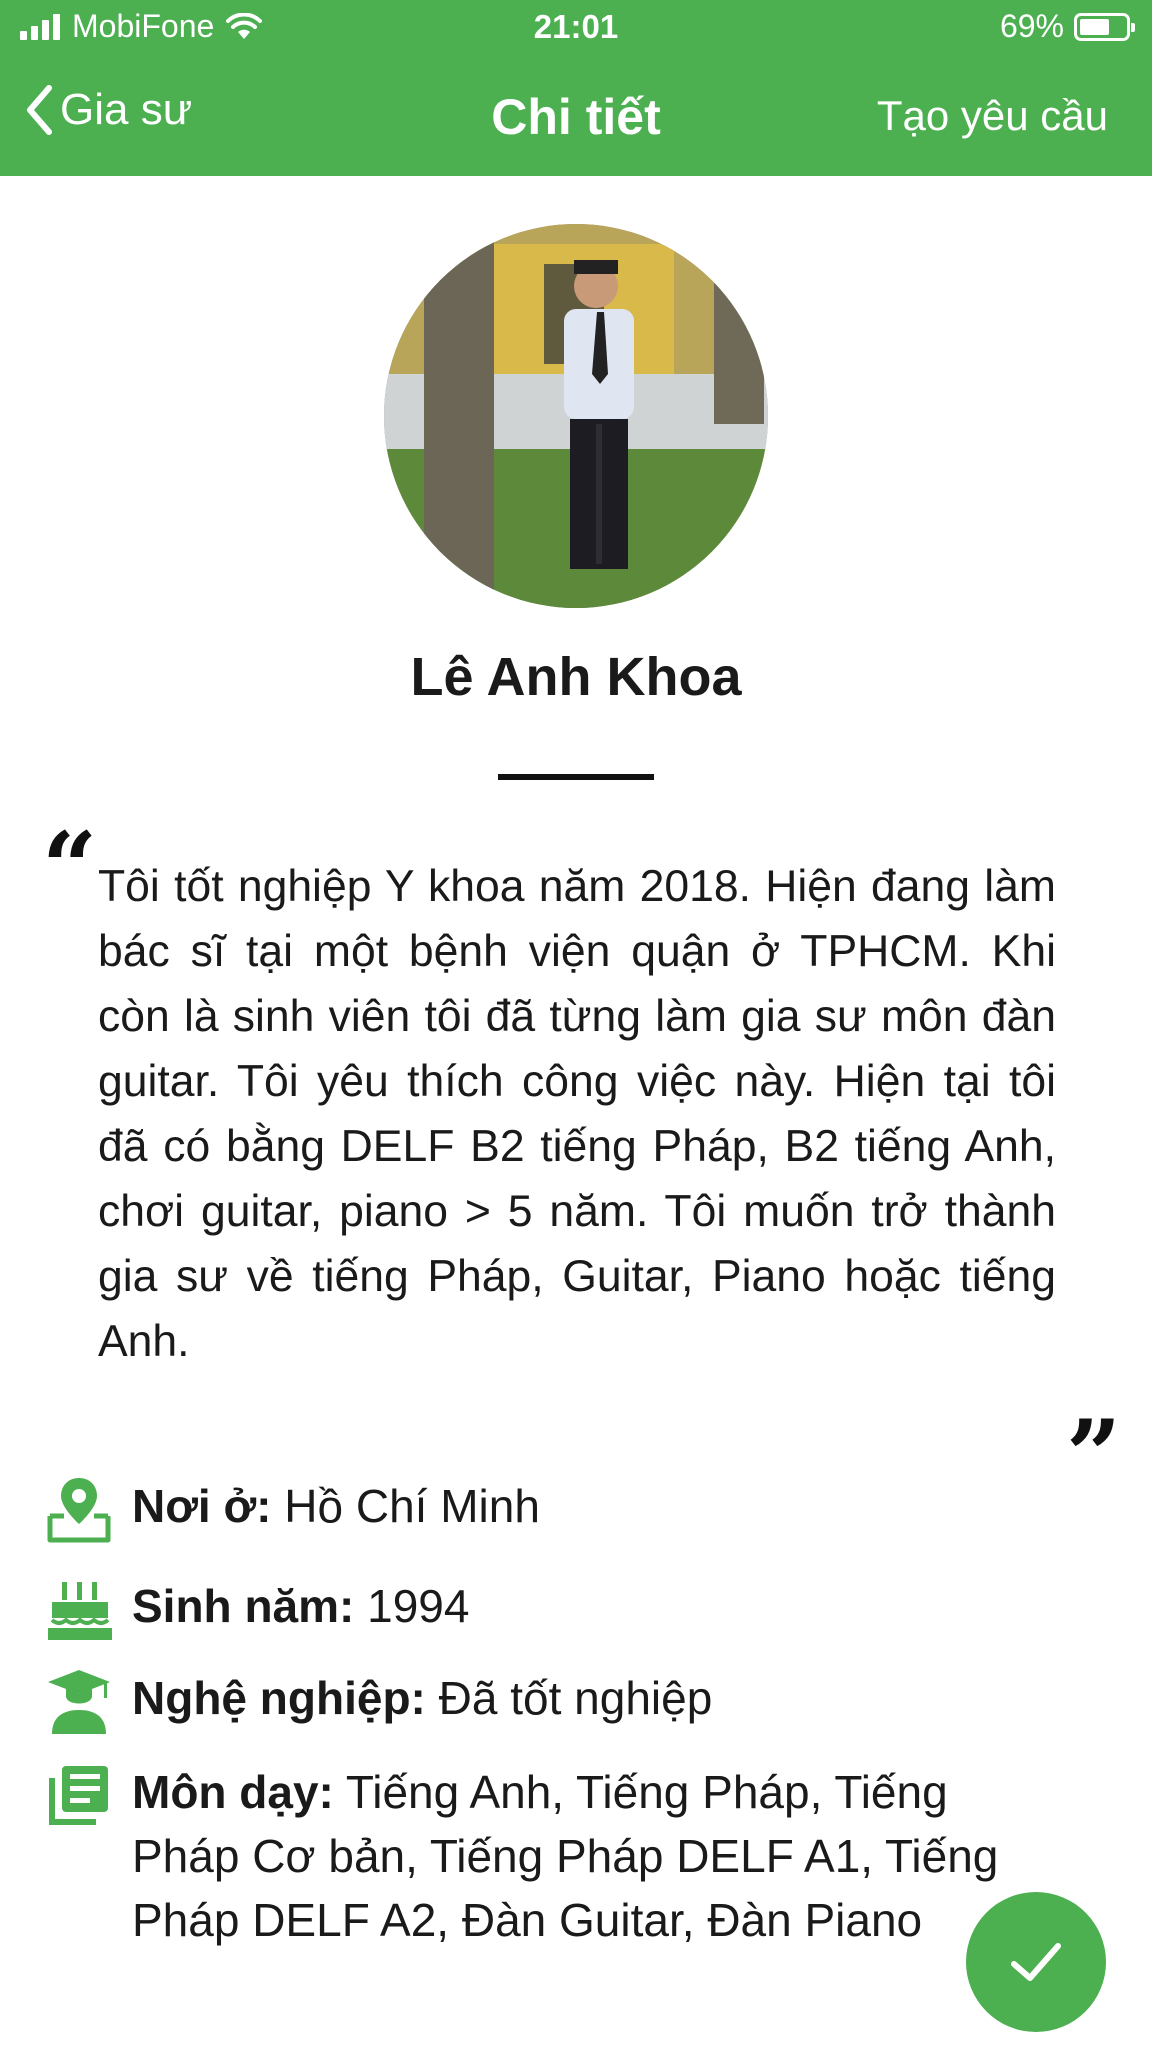 This screenshot has height=2048, width=1152. What do you see at coordinates (243, 1606) in the screenshot?
I see `info-label: Sinh năm:` at bounding box center [243, 1606].